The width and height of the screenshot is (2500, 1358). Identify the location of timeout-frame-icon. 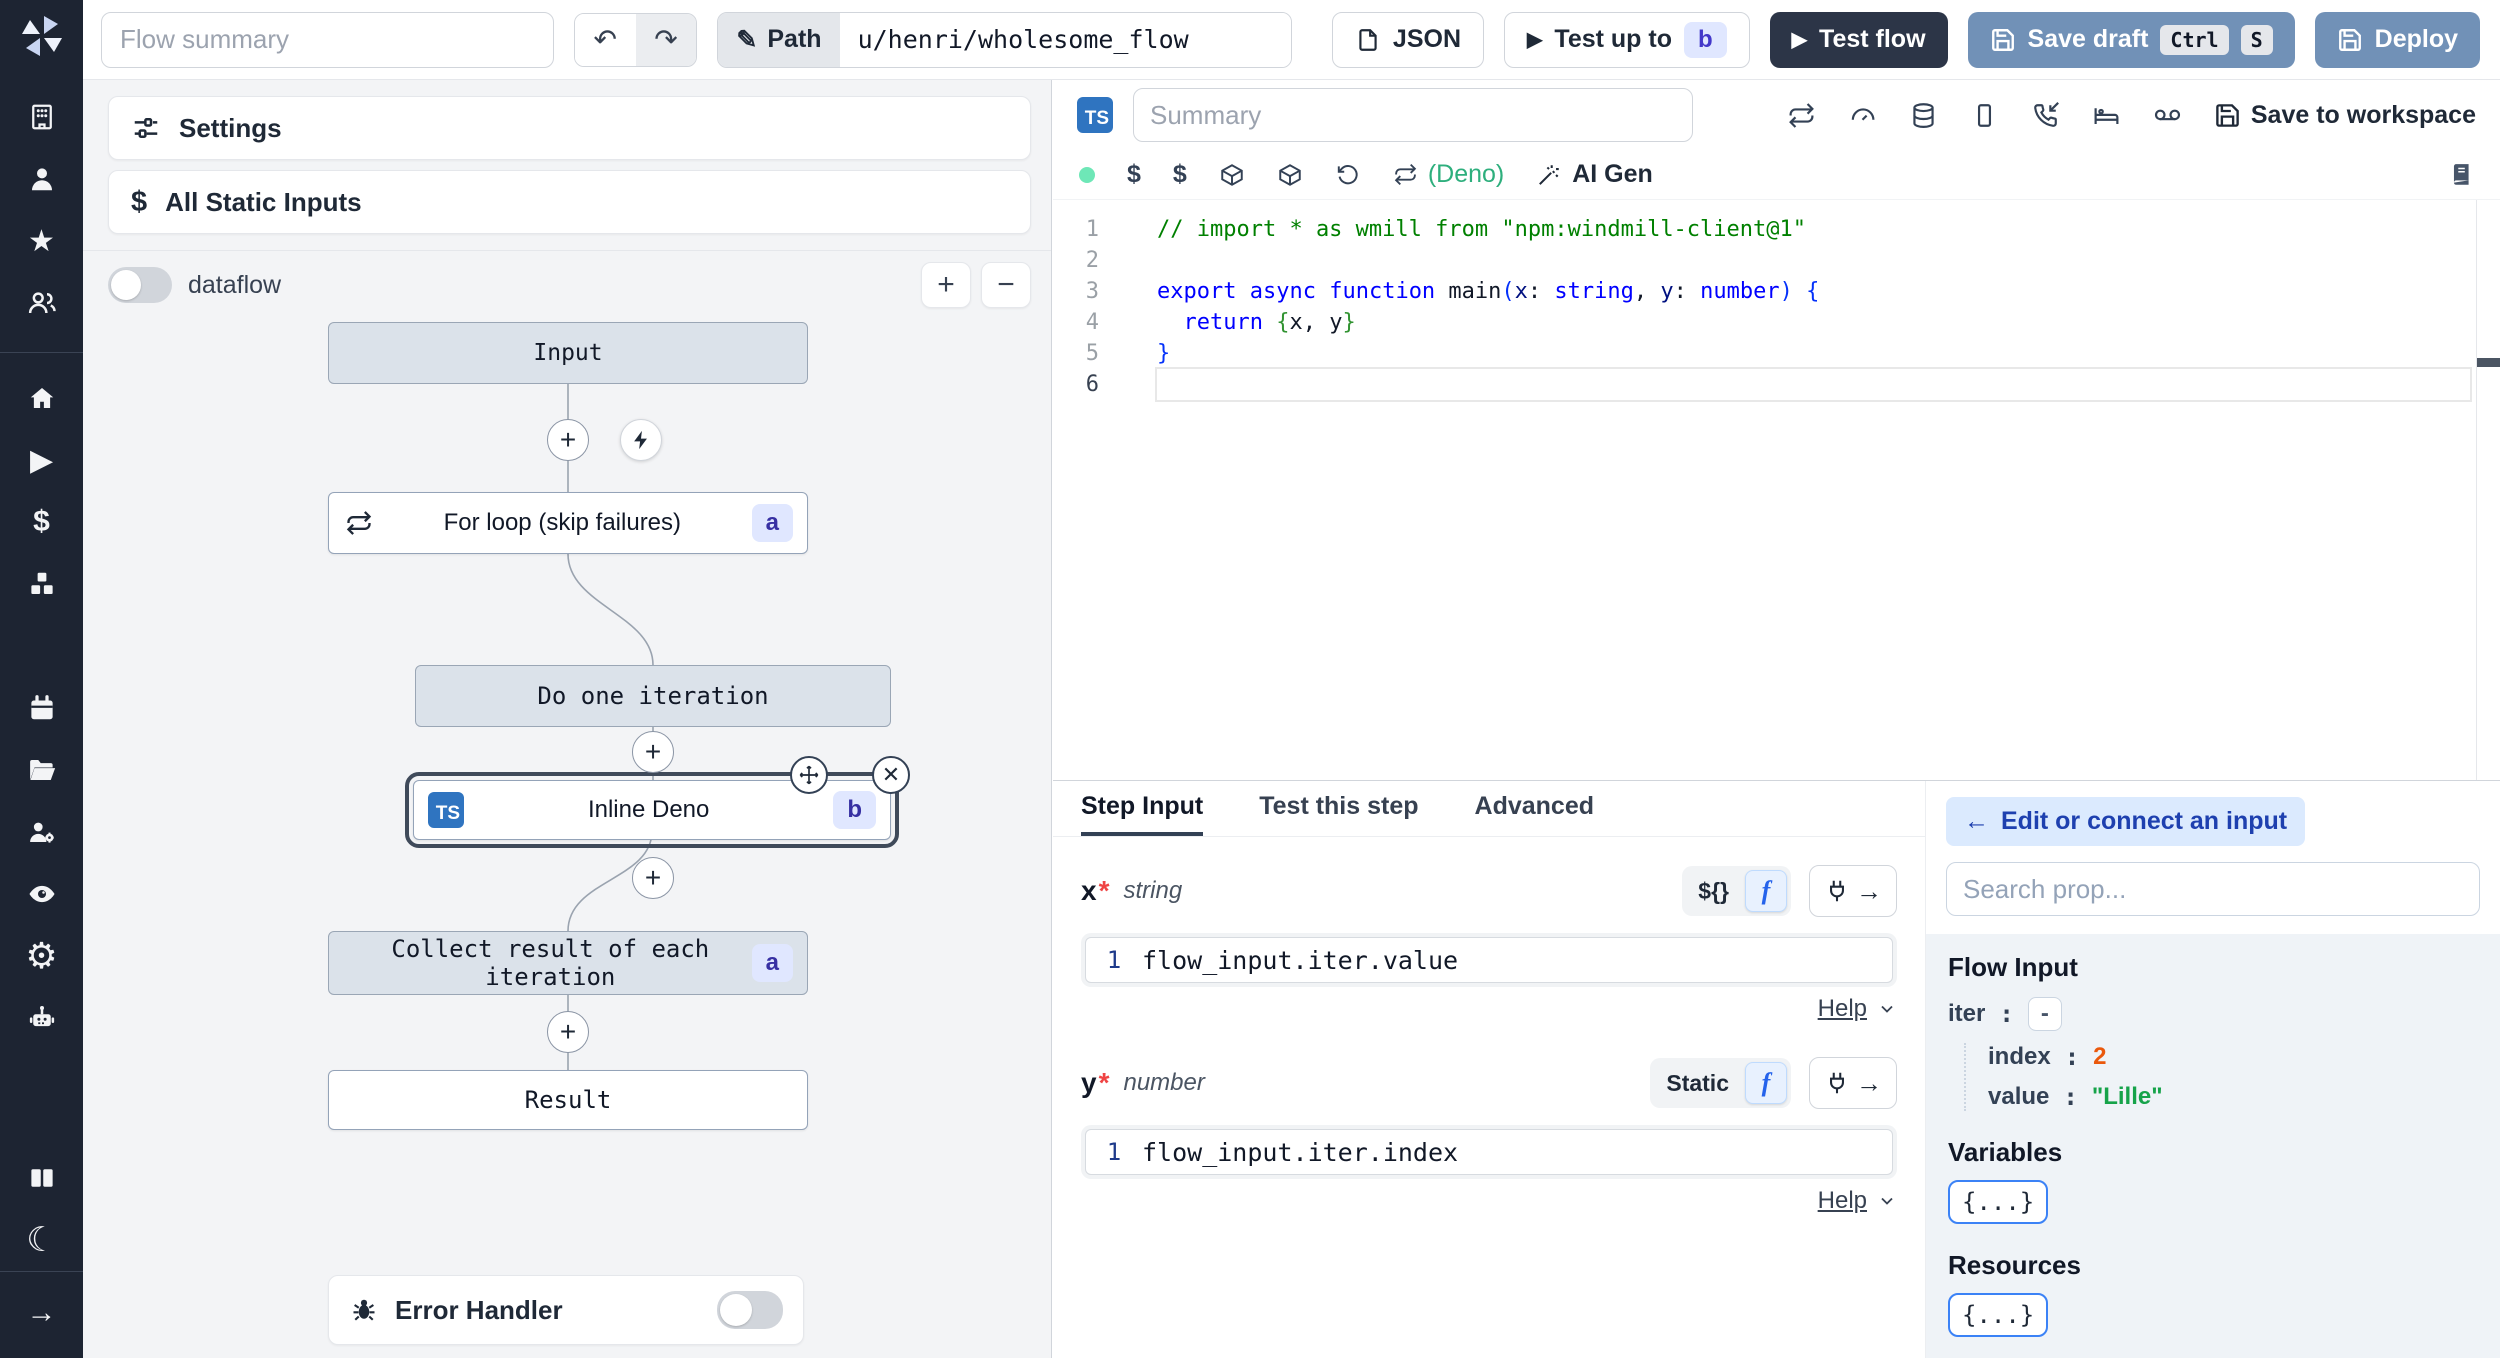
(1984, 115).